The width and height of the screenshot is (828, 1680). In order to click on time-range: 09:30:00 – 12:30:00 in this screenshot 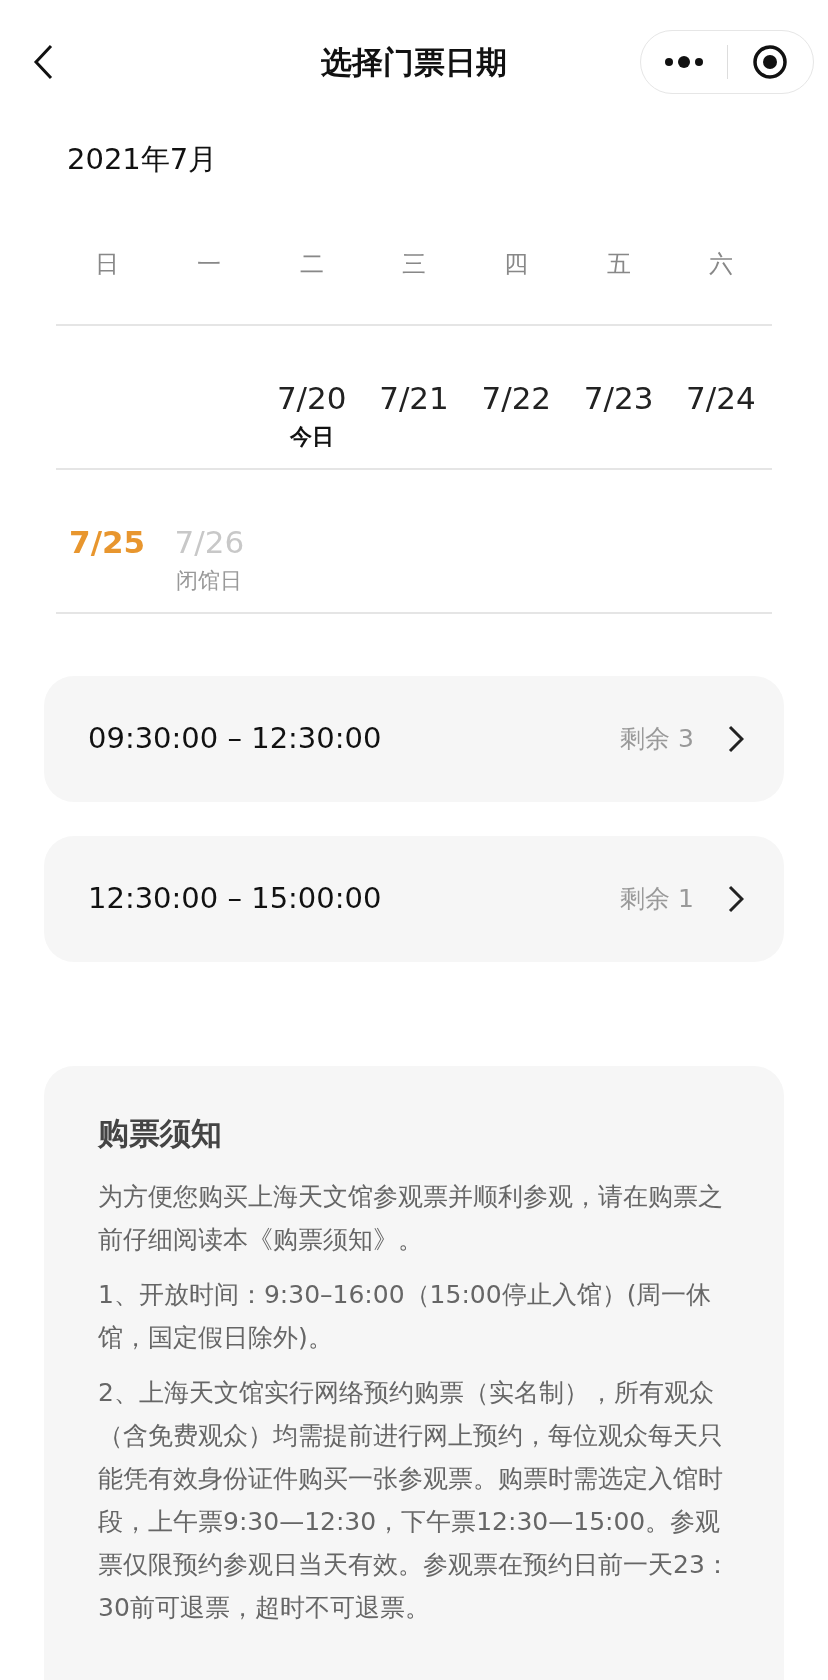, I will do `click(235, 739)`.